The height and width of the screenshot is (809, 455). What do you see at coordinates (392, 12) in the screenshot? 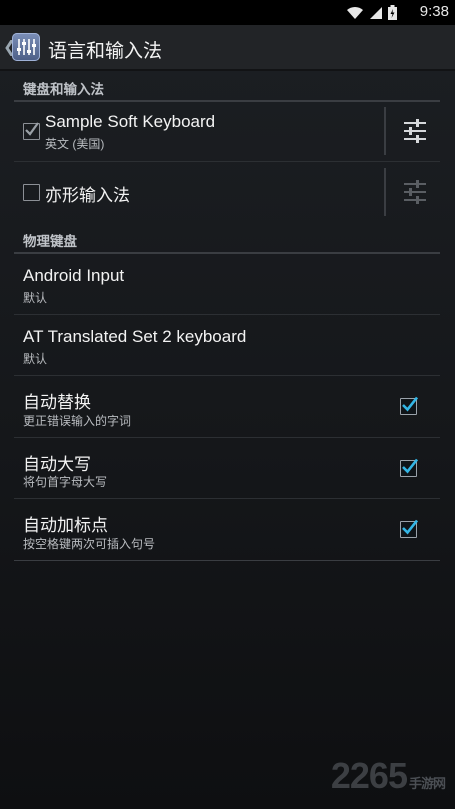
I see `battery-icon` at bounding box center [392, 12].